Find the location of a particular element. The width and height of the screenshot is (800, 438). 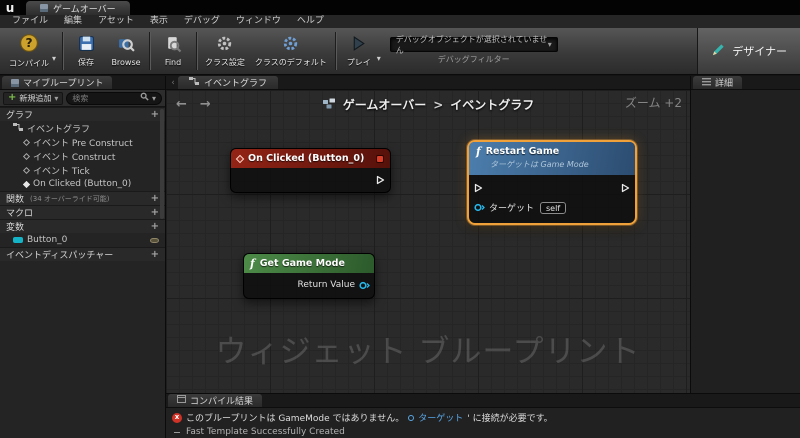

target-pin-link: ターゲット is located at coordinates (440, 417).